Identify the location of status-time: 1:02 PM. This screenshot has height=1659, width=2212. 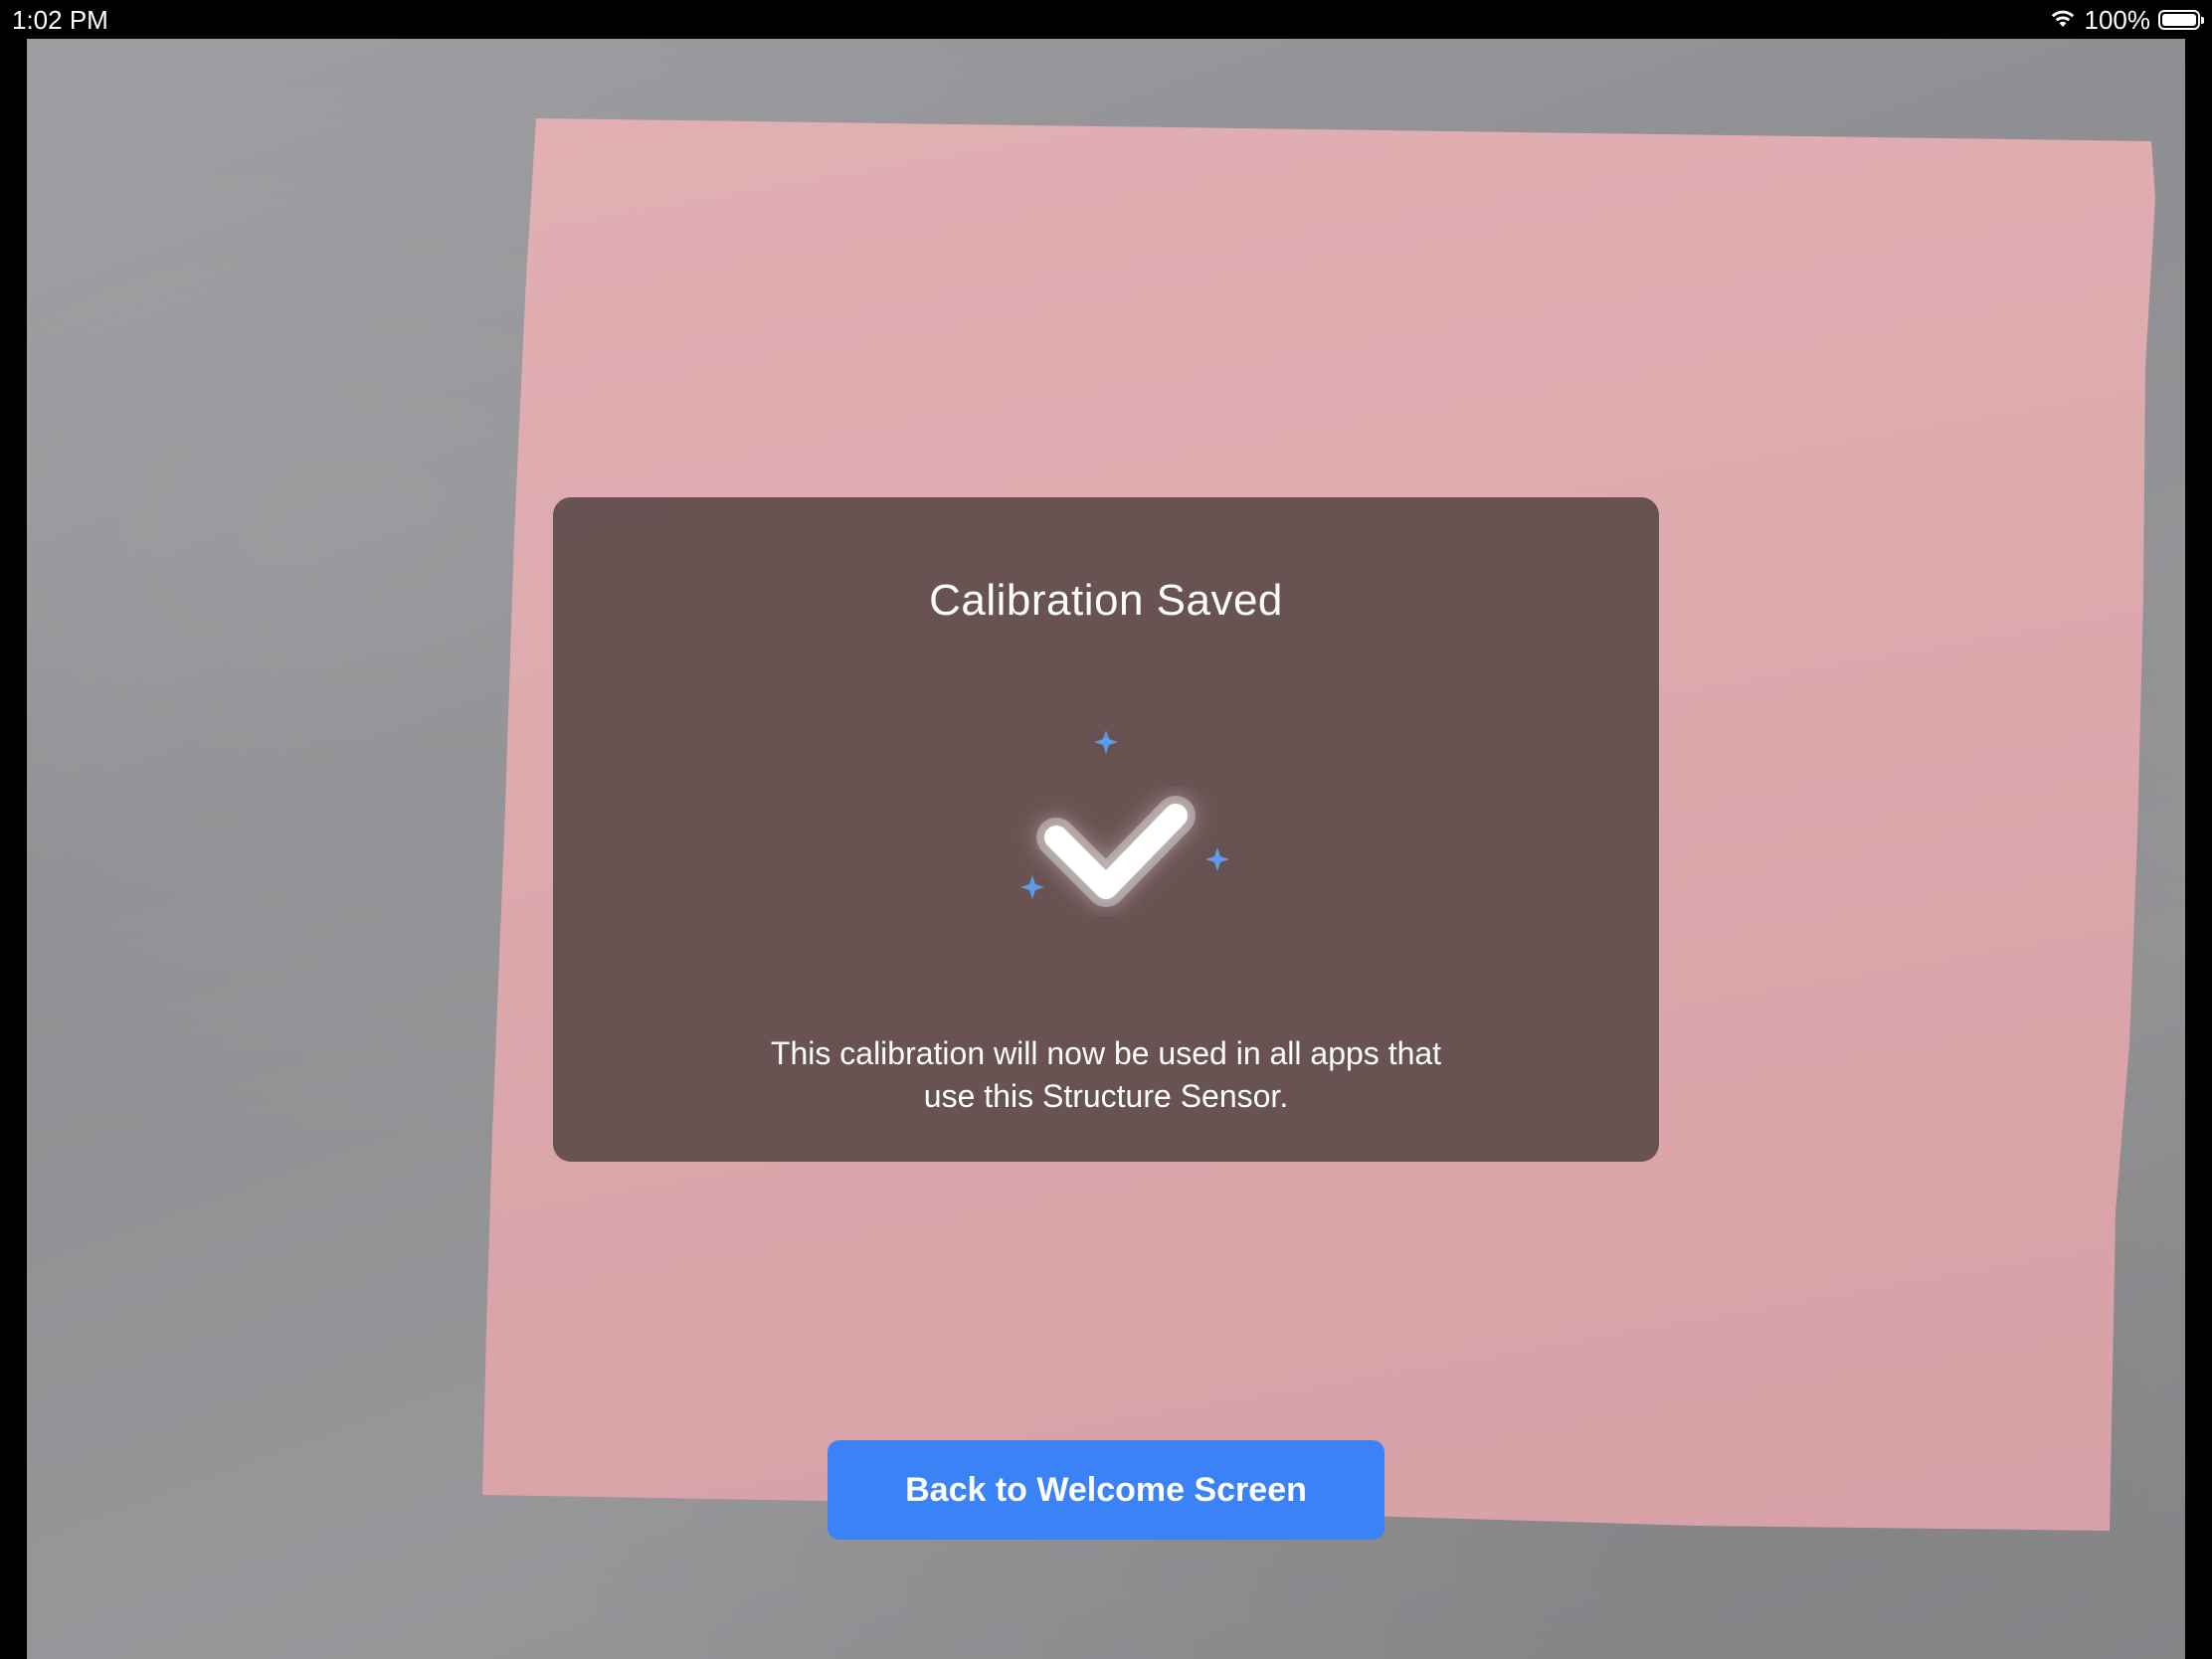
(60, 20).